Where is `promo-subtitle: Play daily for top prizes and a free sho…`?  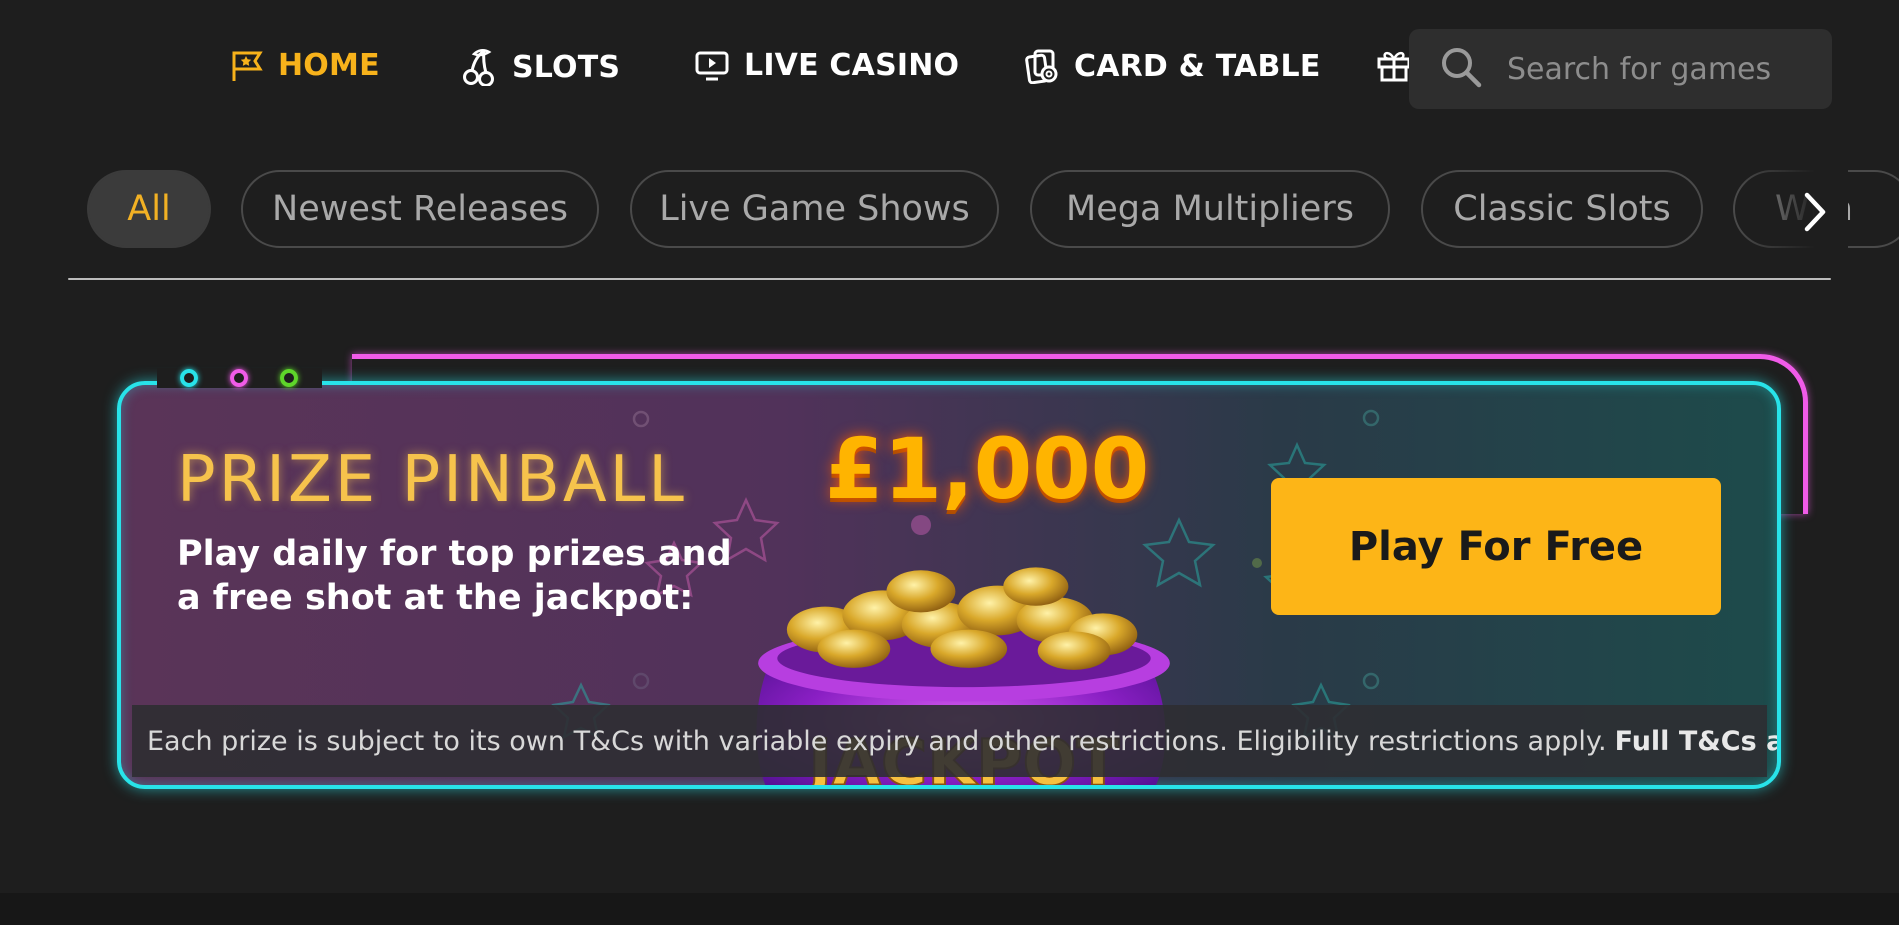 promo-subtitle: Play daily for top prizes and a free sho… is located at coordinates (454, 576).